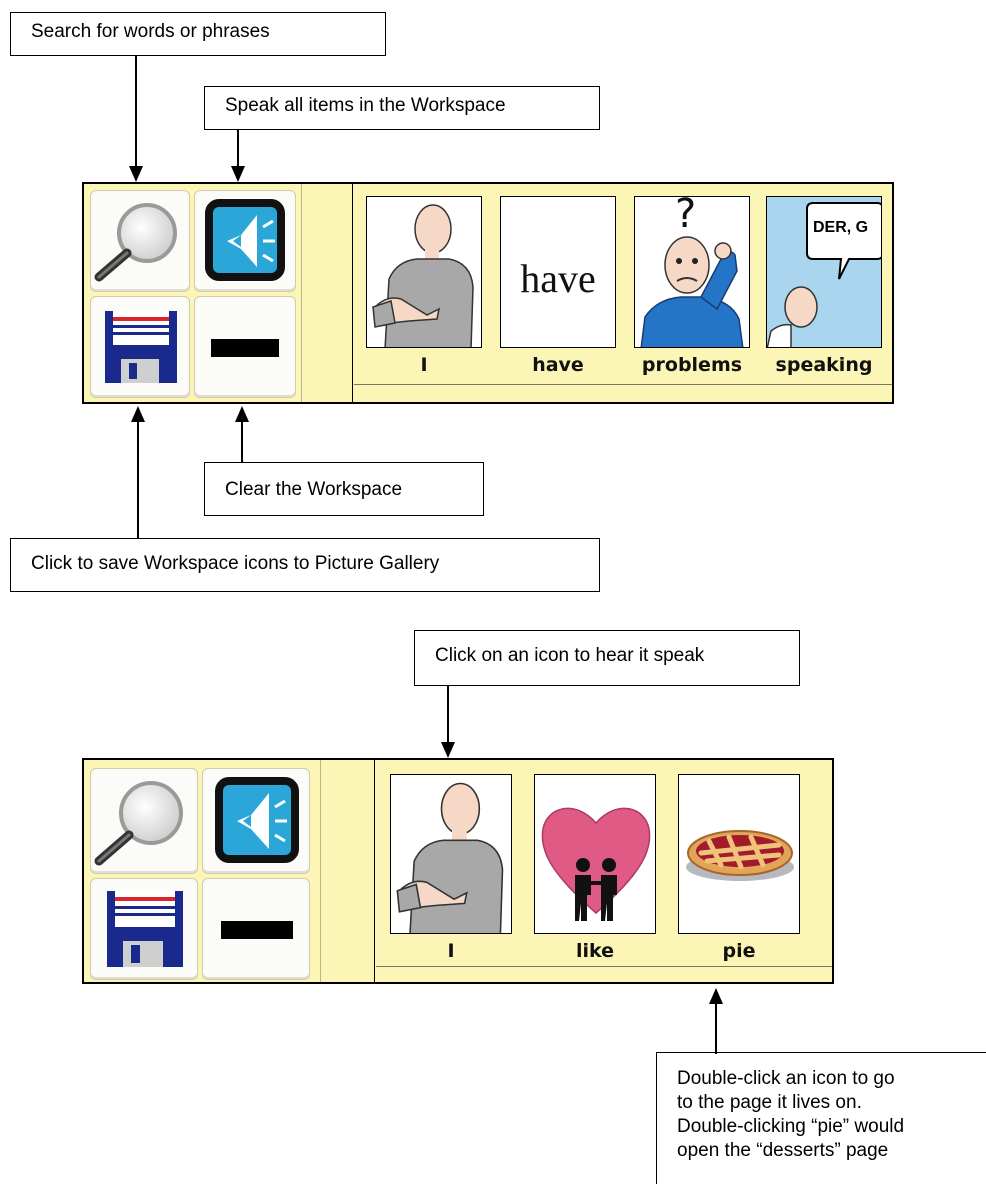 This screenshot has height=1184, width=986. Describe the element at coordinates (692, 272) in the screenshot. I see `symbol-card-problems: ?` at that location.